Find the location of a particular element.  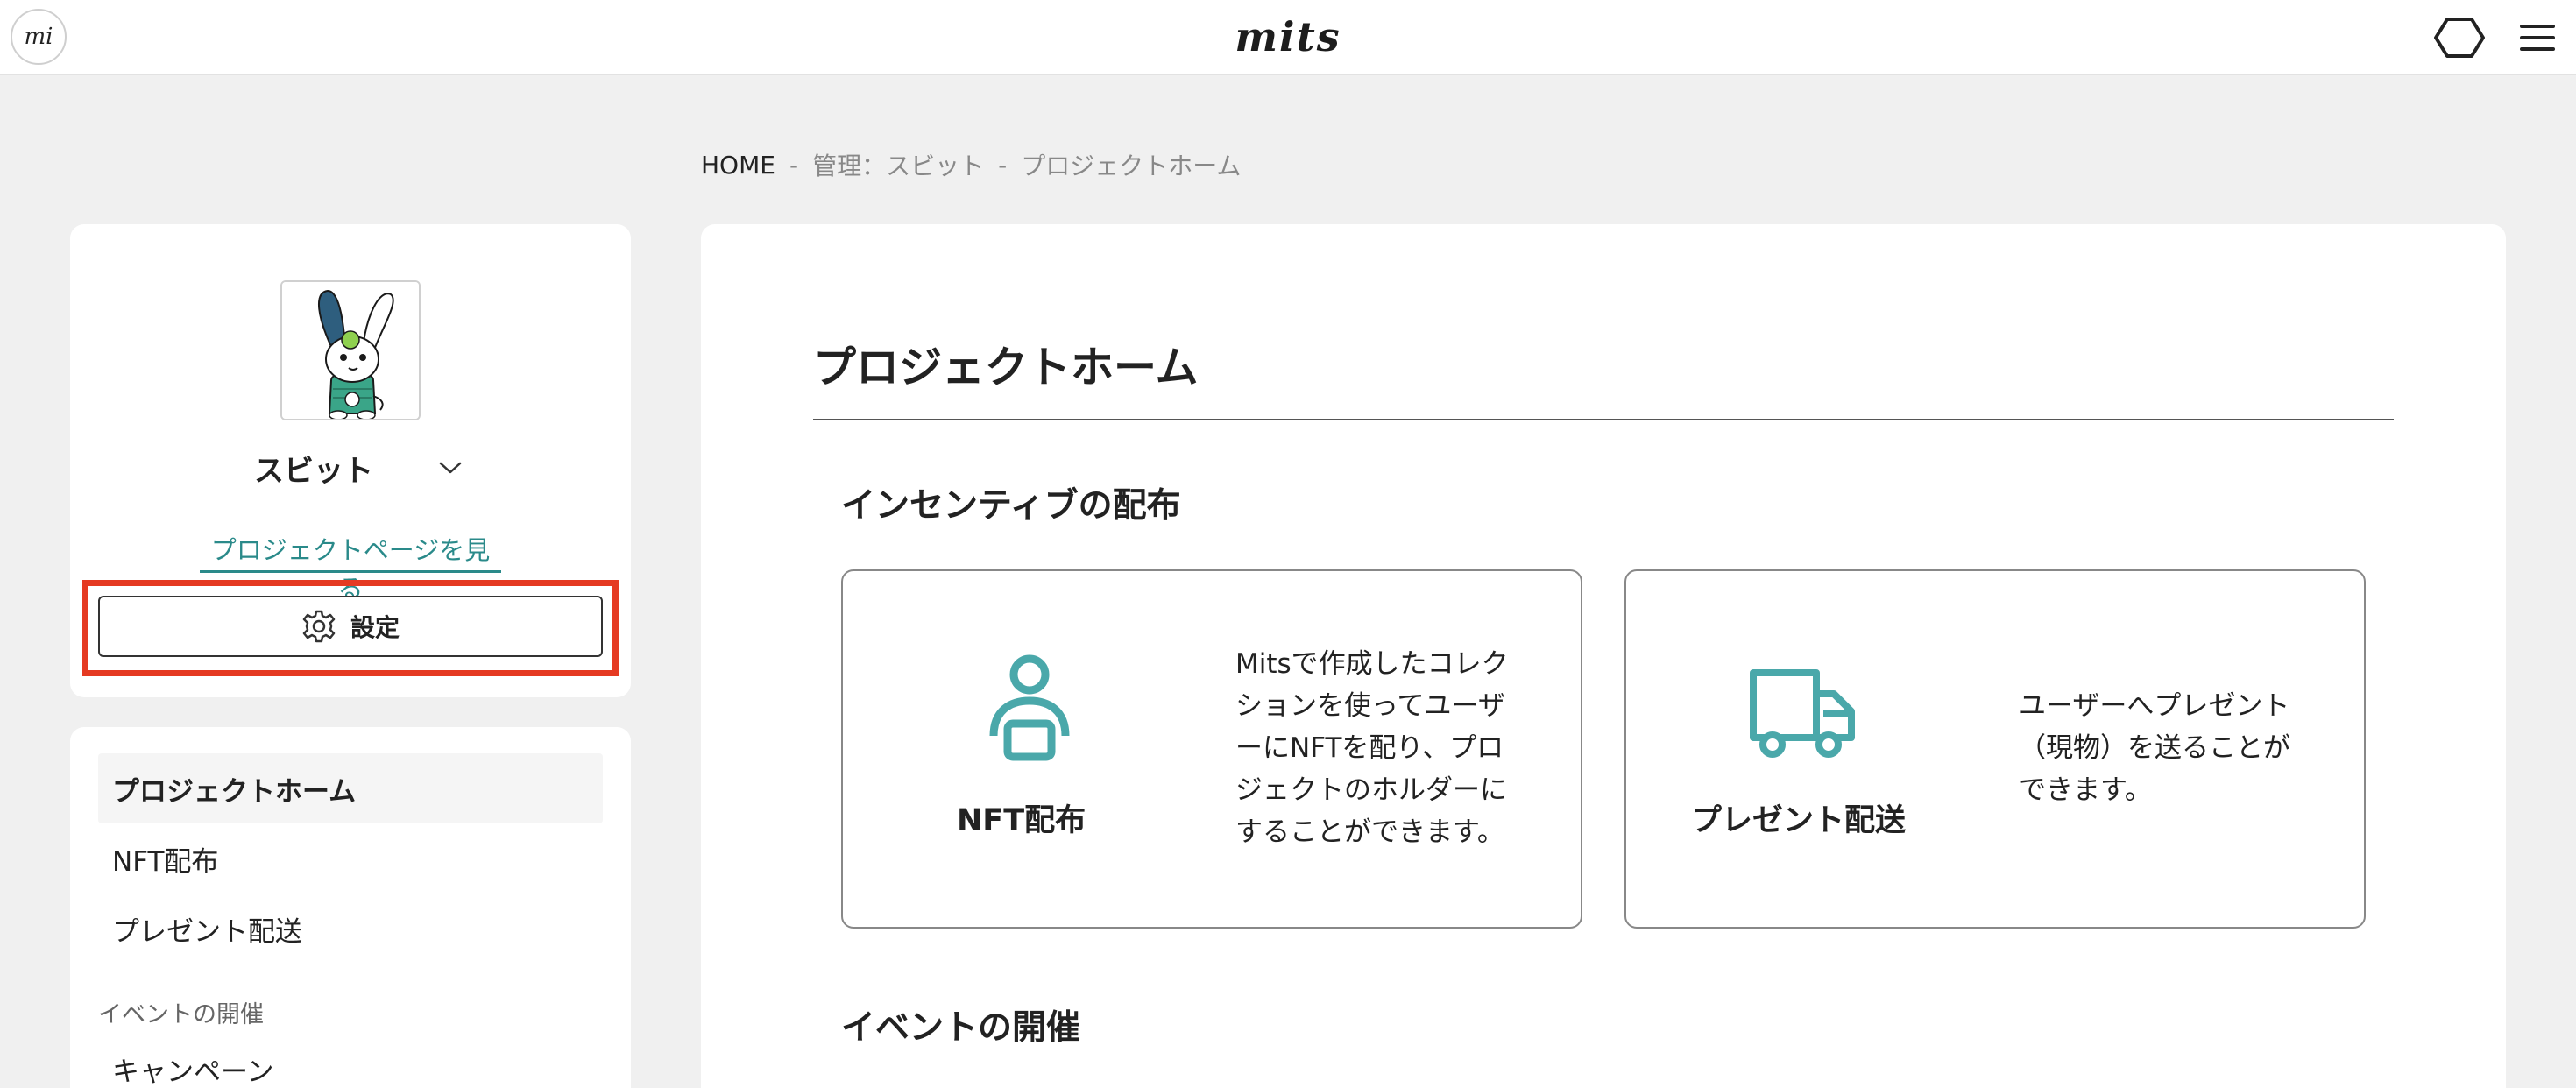

breadcrumb-home: HOME is located at coordinates (738, 165).